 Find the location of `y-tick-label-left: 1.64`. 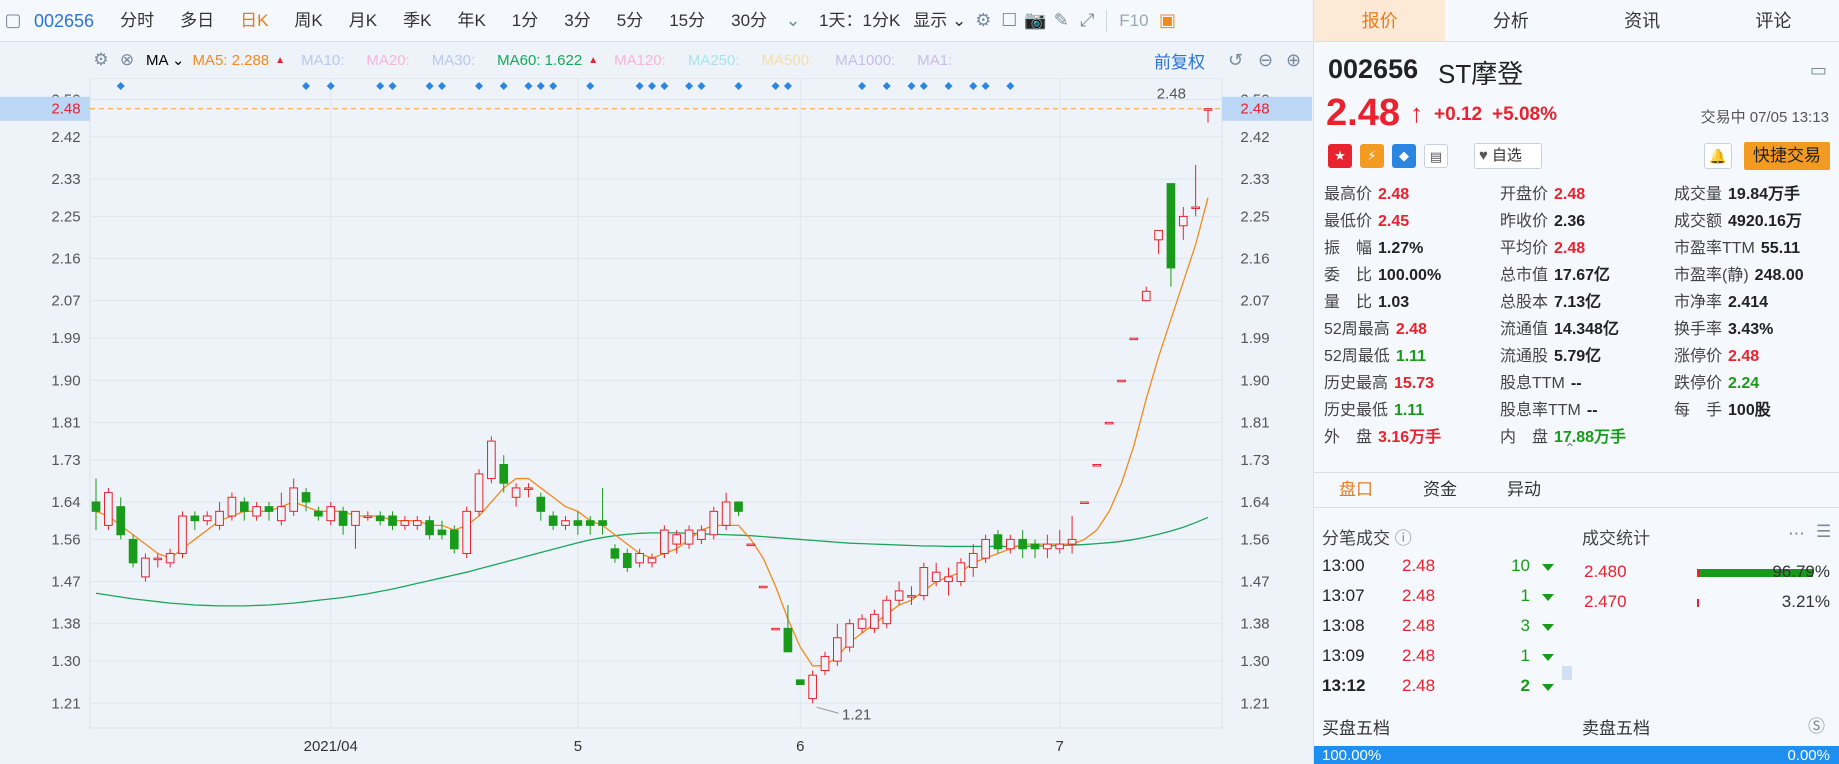

y-tick-label-left: 1.64 is located at coordinates (65, 502).